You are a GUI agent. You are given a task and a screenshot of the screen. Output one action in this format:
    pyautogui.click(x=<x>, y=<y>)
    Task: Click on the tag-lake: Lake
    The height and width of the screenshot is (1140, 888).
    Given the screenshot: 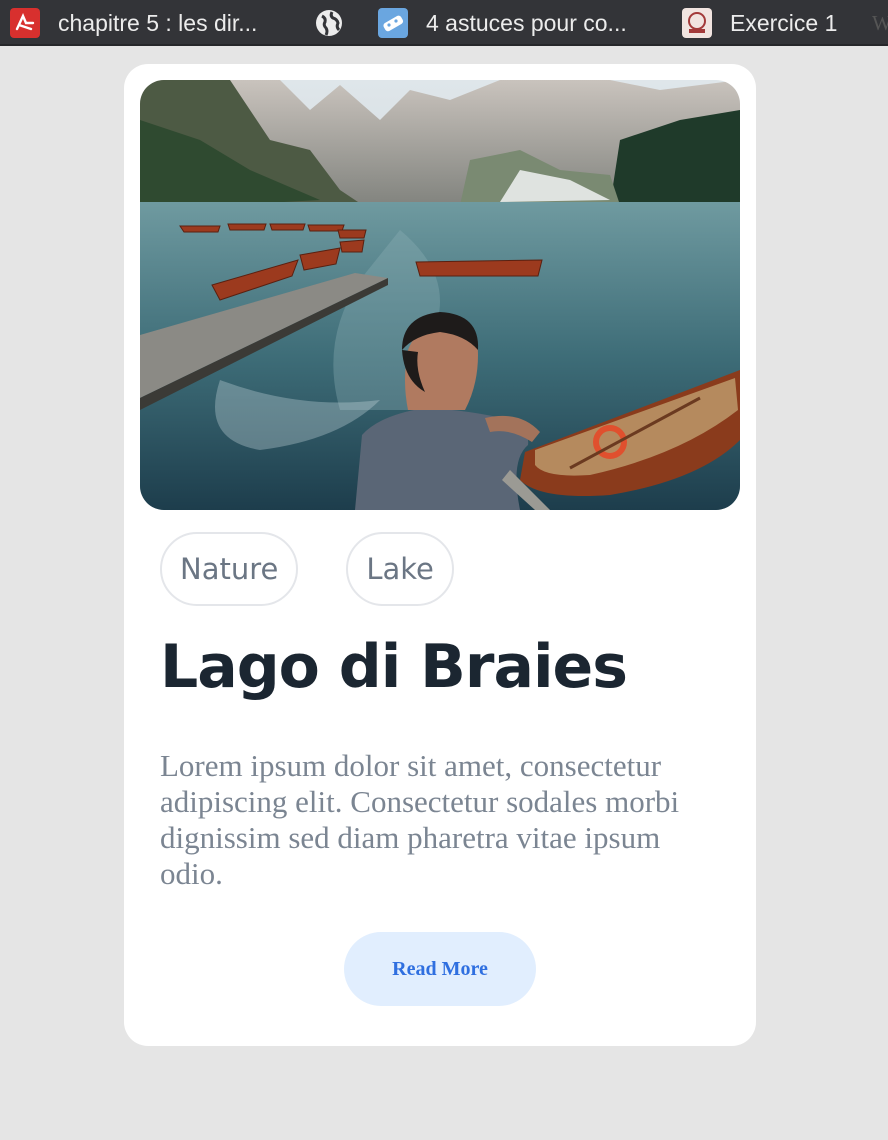 What is the action you would take?
    pyautogui.click(x=400, y=569)
    